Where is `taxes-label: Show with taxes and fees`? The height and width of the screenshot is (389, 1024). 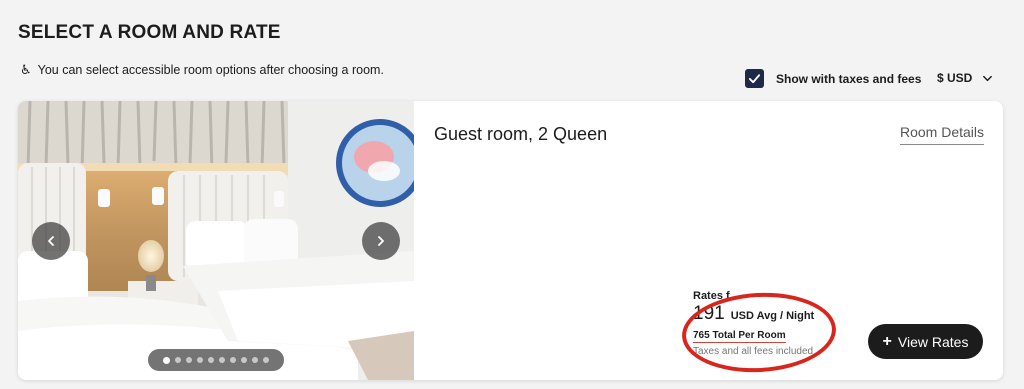
taxes-label: Show with taxes and fees is located at coordinates (849, 78).